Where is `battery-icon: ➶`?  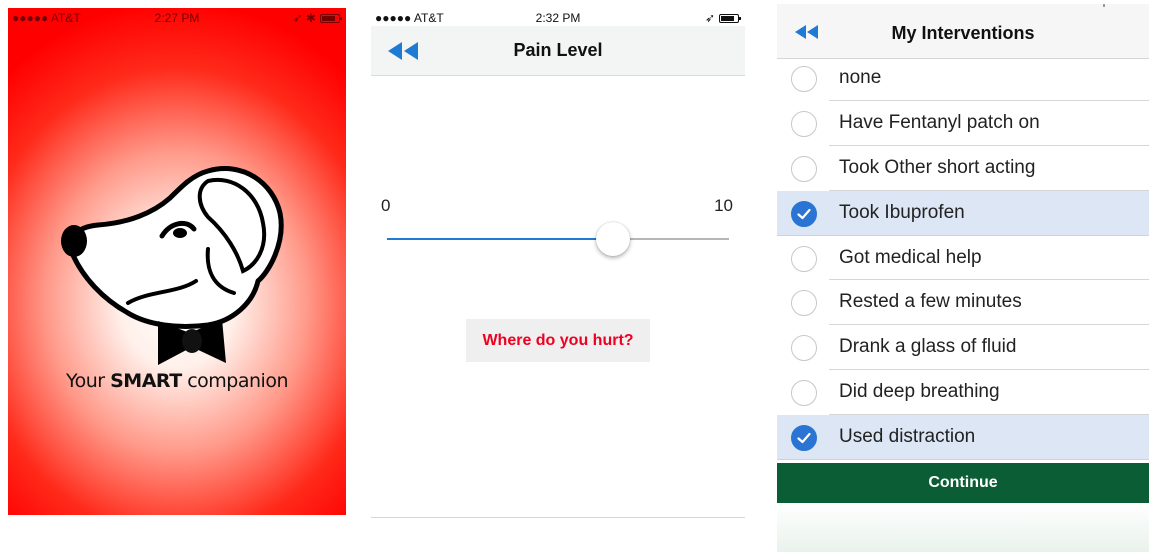
battery-icon: ➶ is located at coordinates (723, 18).